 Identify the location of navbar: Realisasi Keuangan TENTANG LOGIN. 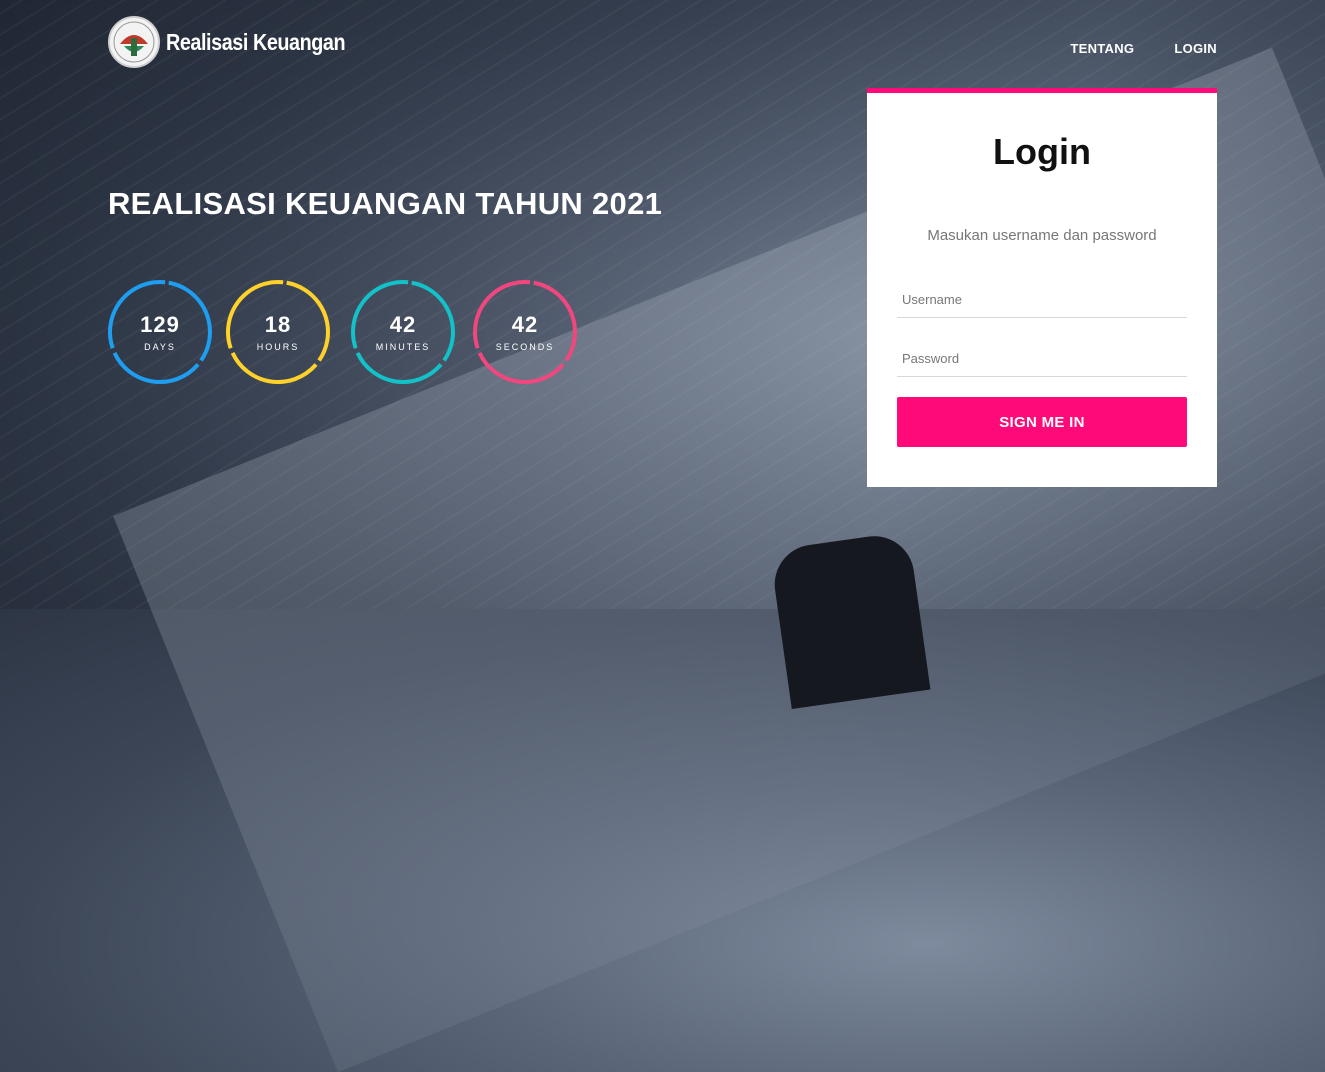
(662, 50).